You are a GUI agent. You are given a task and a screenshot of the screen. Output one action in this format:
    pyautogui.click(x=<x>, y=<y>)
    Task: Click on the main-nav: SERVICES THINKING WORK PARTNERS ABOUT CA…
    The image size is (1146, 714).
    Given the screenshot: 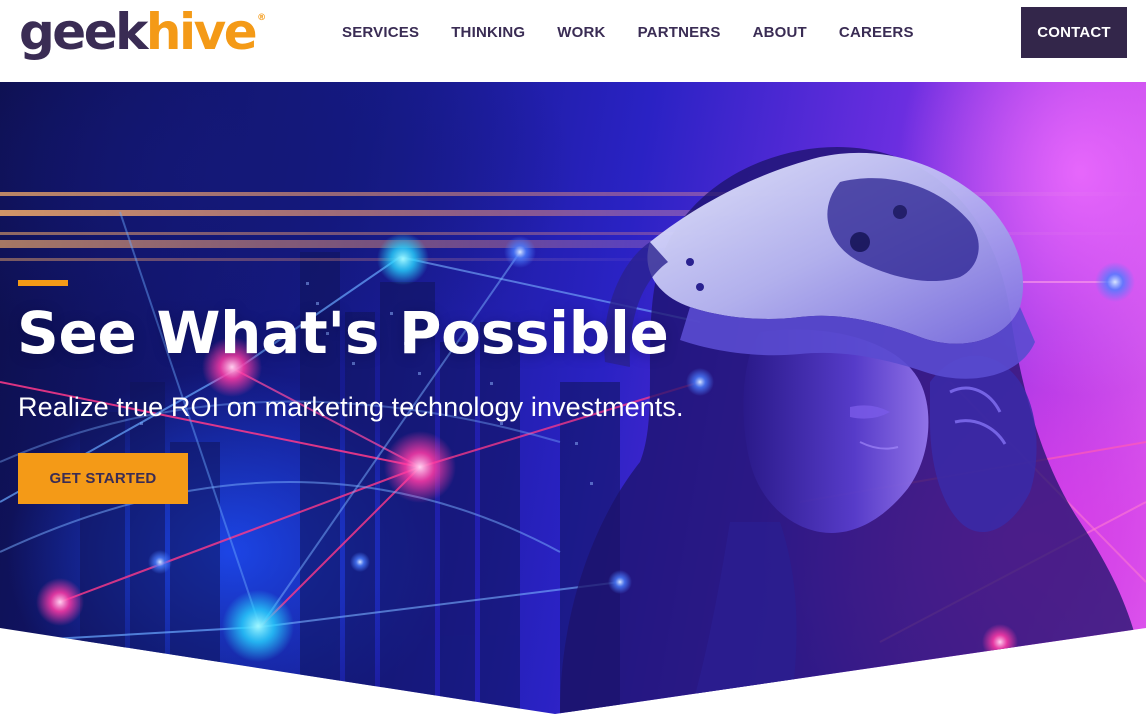 What is the action you would take?
    pyautogui.click(x=644, y=33)
    